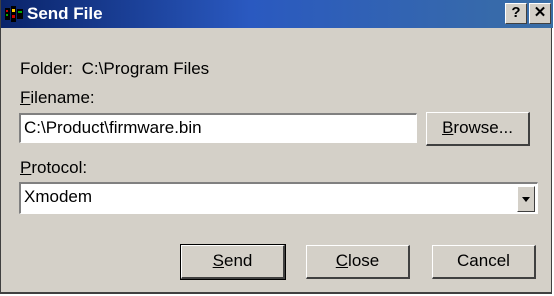 The height and width of the screenshot is (296, 554). I want to click on protocol-select: Xmodem, so click(278, 198).